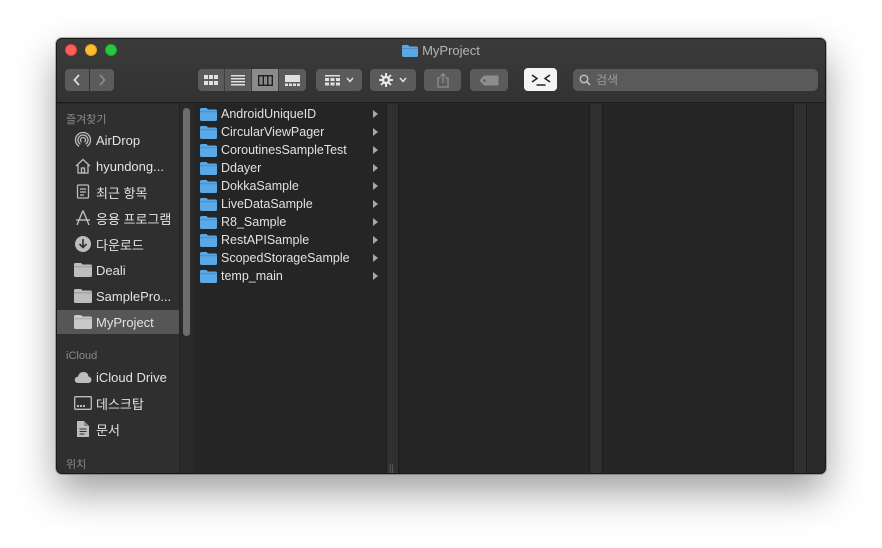 Image resolution: width=882 pixels, height=548 pixels. Describe the element at coordinates (118, 140) in the screenshot. I see `sidebar-item-airdrop: AirDrop` at that location.